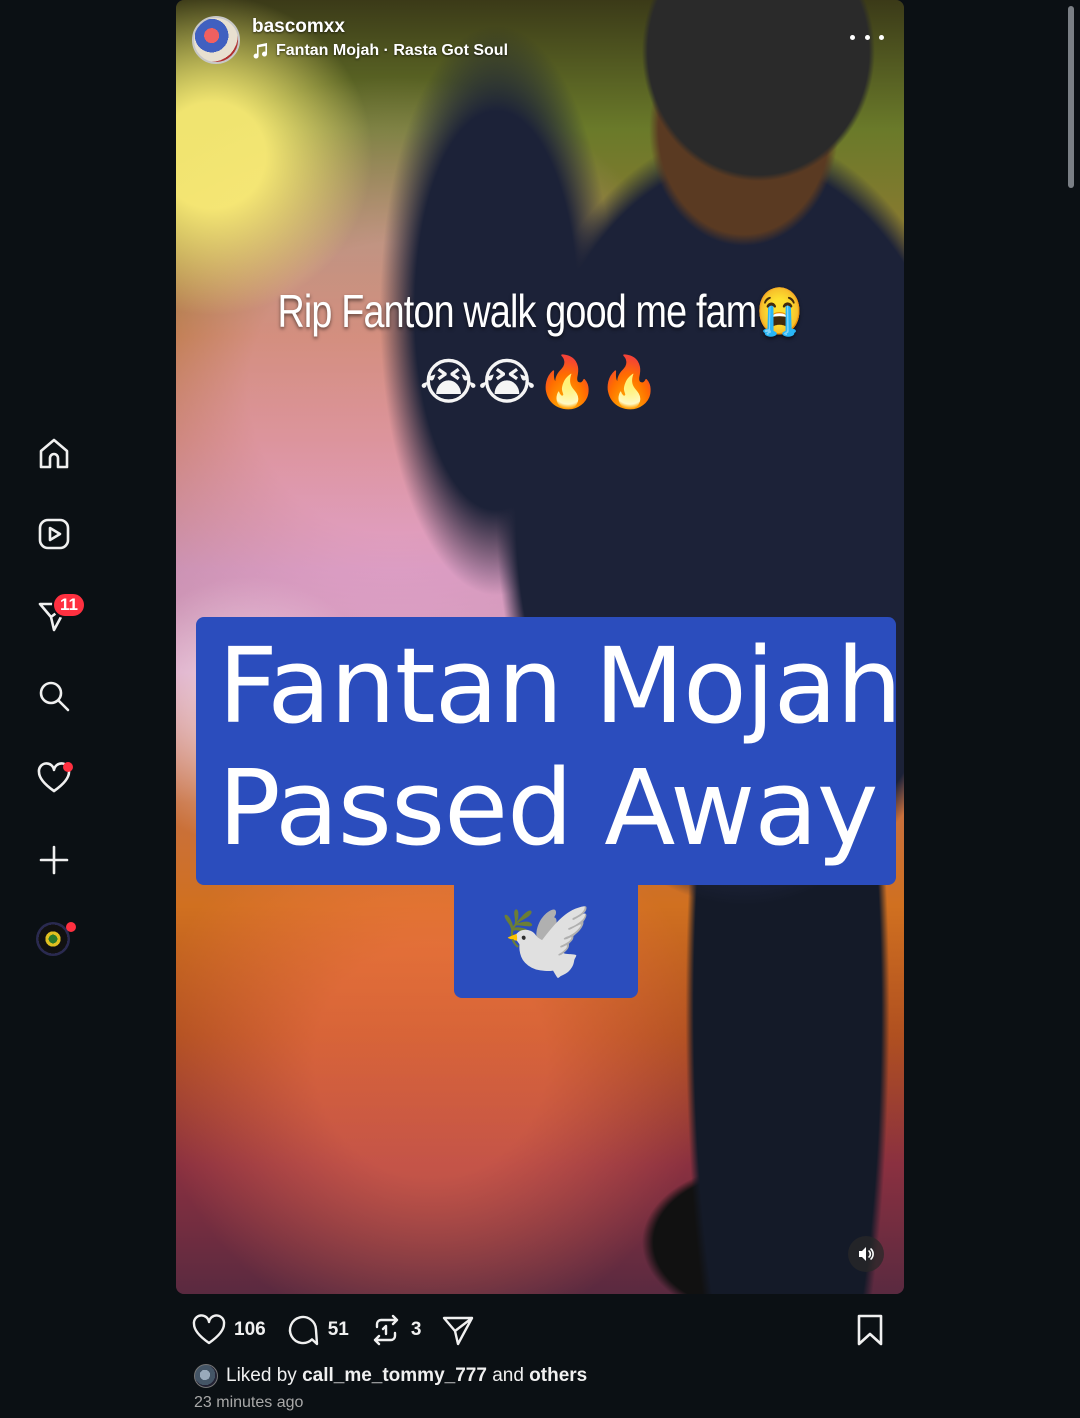 This screenshot has height=1418, width=1080. Describe the element at coordinates (68, 767) in the screenshot. I see `notification-dot` at that location.